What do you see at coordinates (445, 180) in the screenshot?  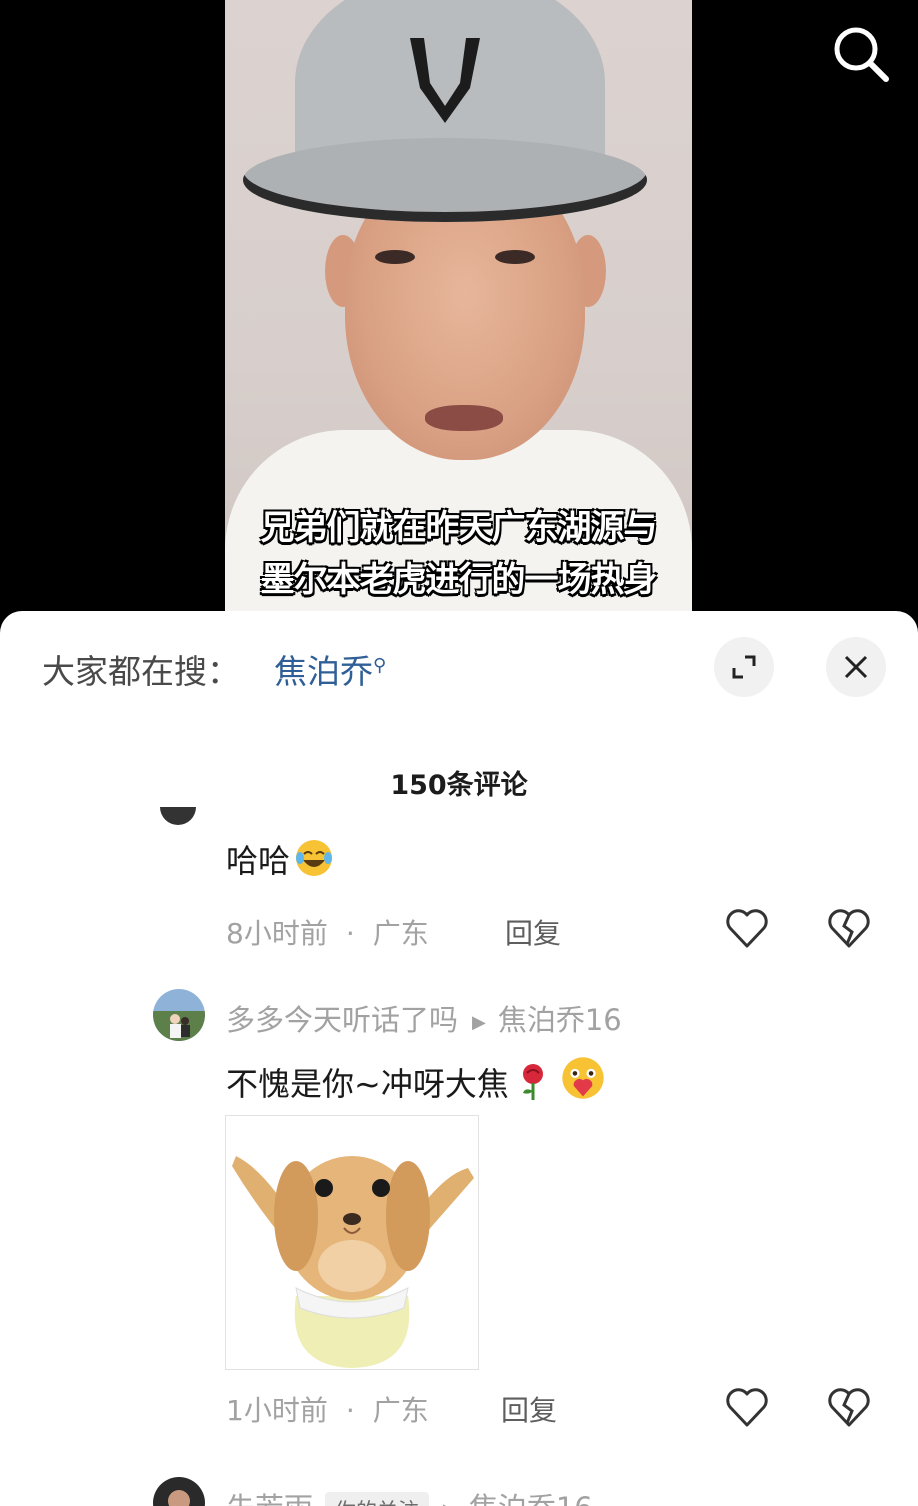 I see `cap-brim` at bounding box center [445, 180].